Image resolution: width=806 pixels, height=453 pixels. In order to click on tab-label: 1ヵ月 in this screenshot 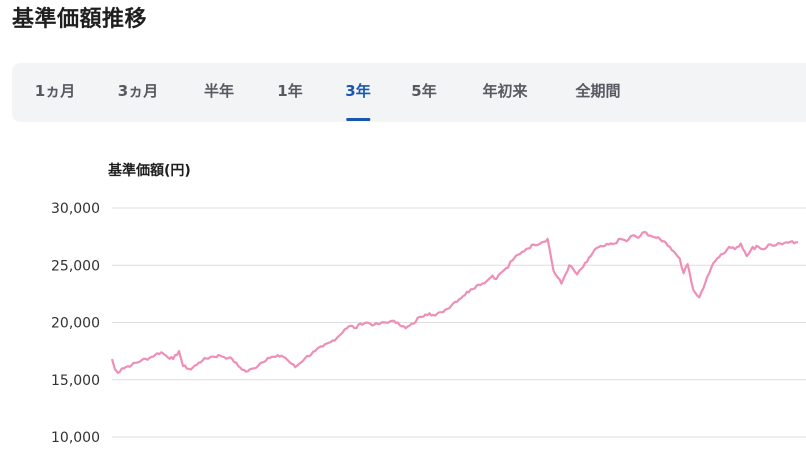, I will do `click(55, 91)`.